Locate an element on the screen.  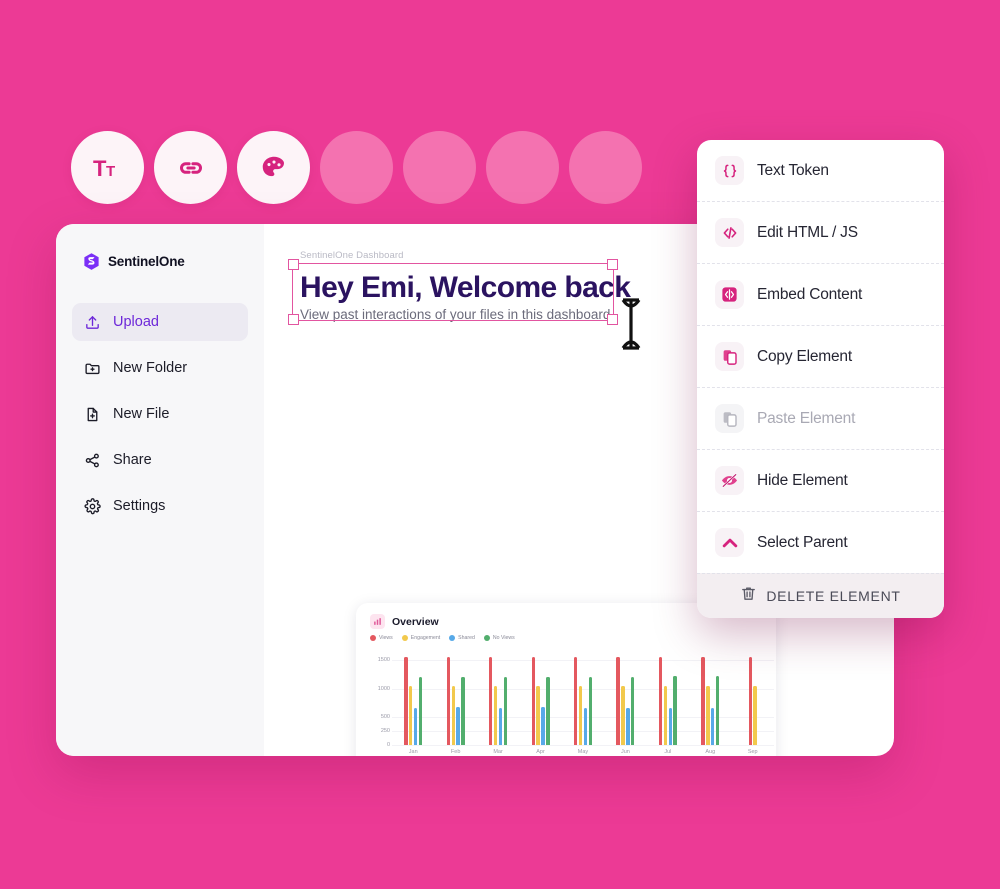
eye-off-icon is located at coordinates (729, 480).